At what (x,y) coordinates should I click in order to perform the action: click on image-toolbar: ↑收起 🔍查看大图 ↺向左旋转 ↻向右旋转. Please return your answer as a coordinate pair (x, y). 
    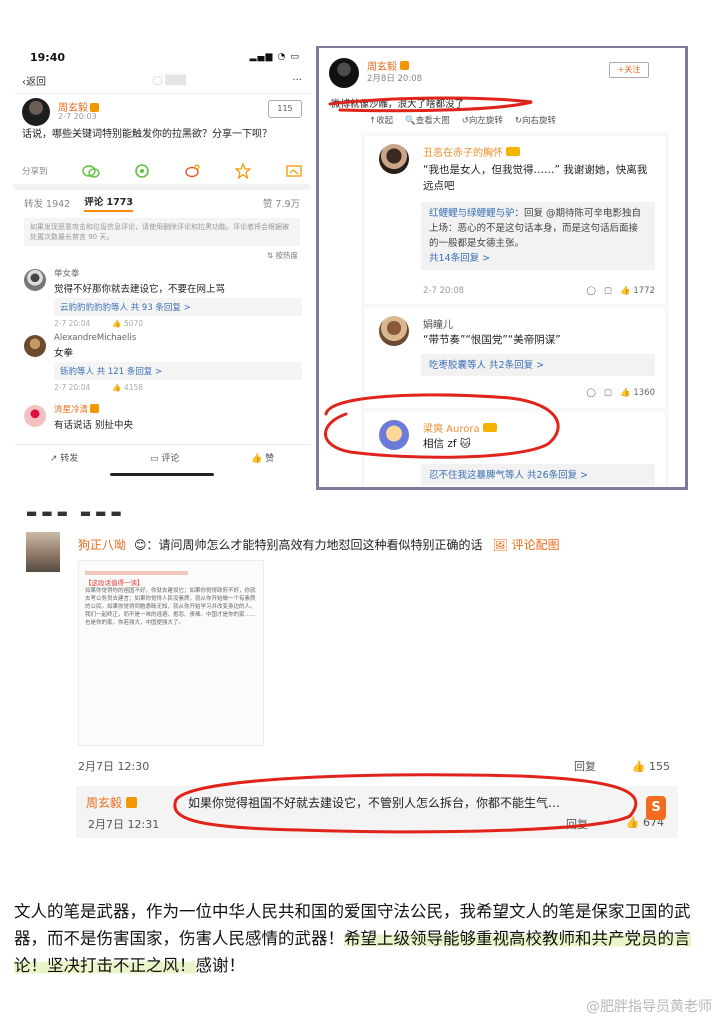
    Looking at the image, I should click on (502, 122).